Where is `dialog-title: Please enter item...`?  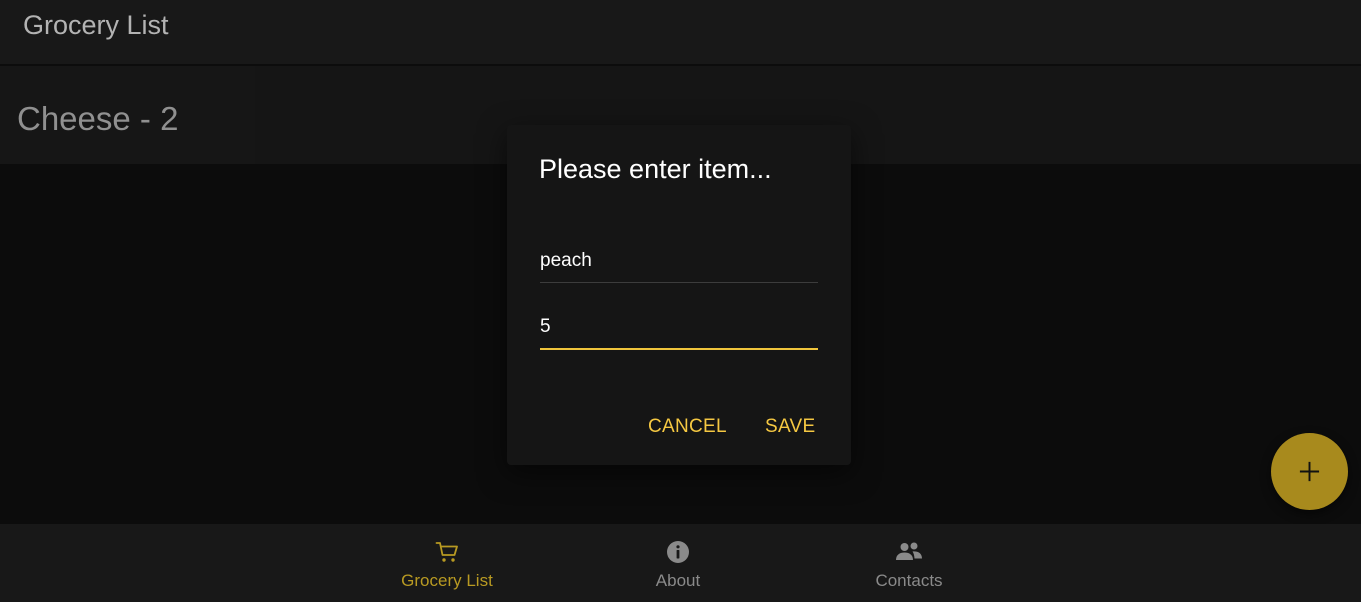 dialog-title: Please enter item... is located at coordinates (655, 169).